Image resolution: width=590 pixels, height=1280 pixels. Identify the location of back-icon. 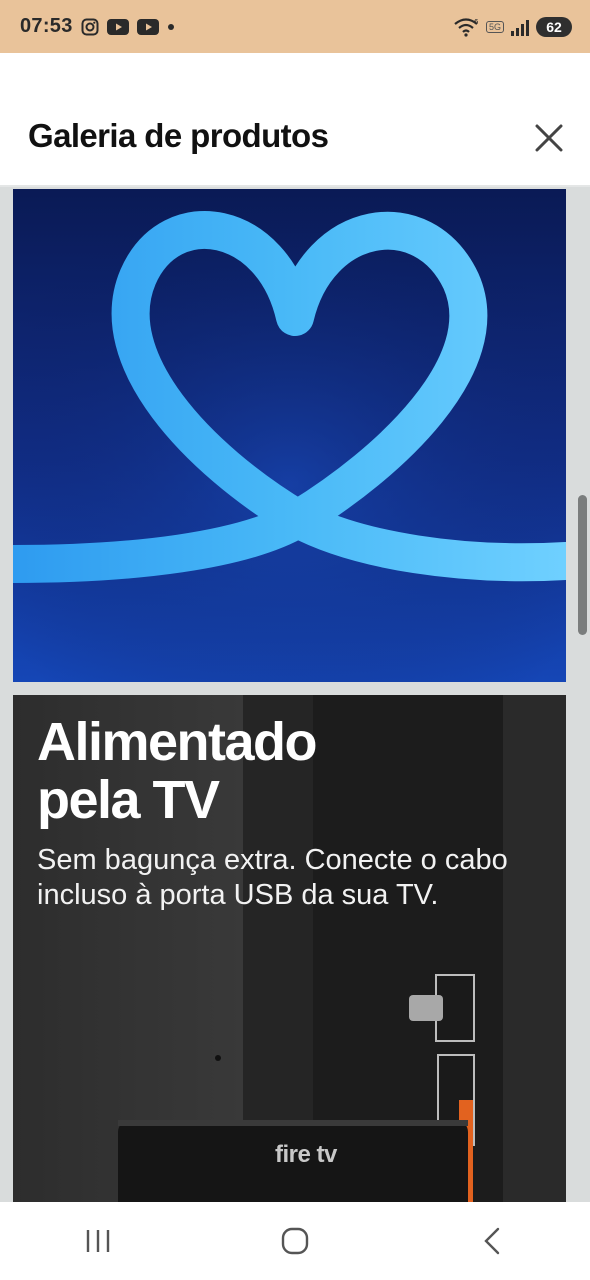
(491, 1241).